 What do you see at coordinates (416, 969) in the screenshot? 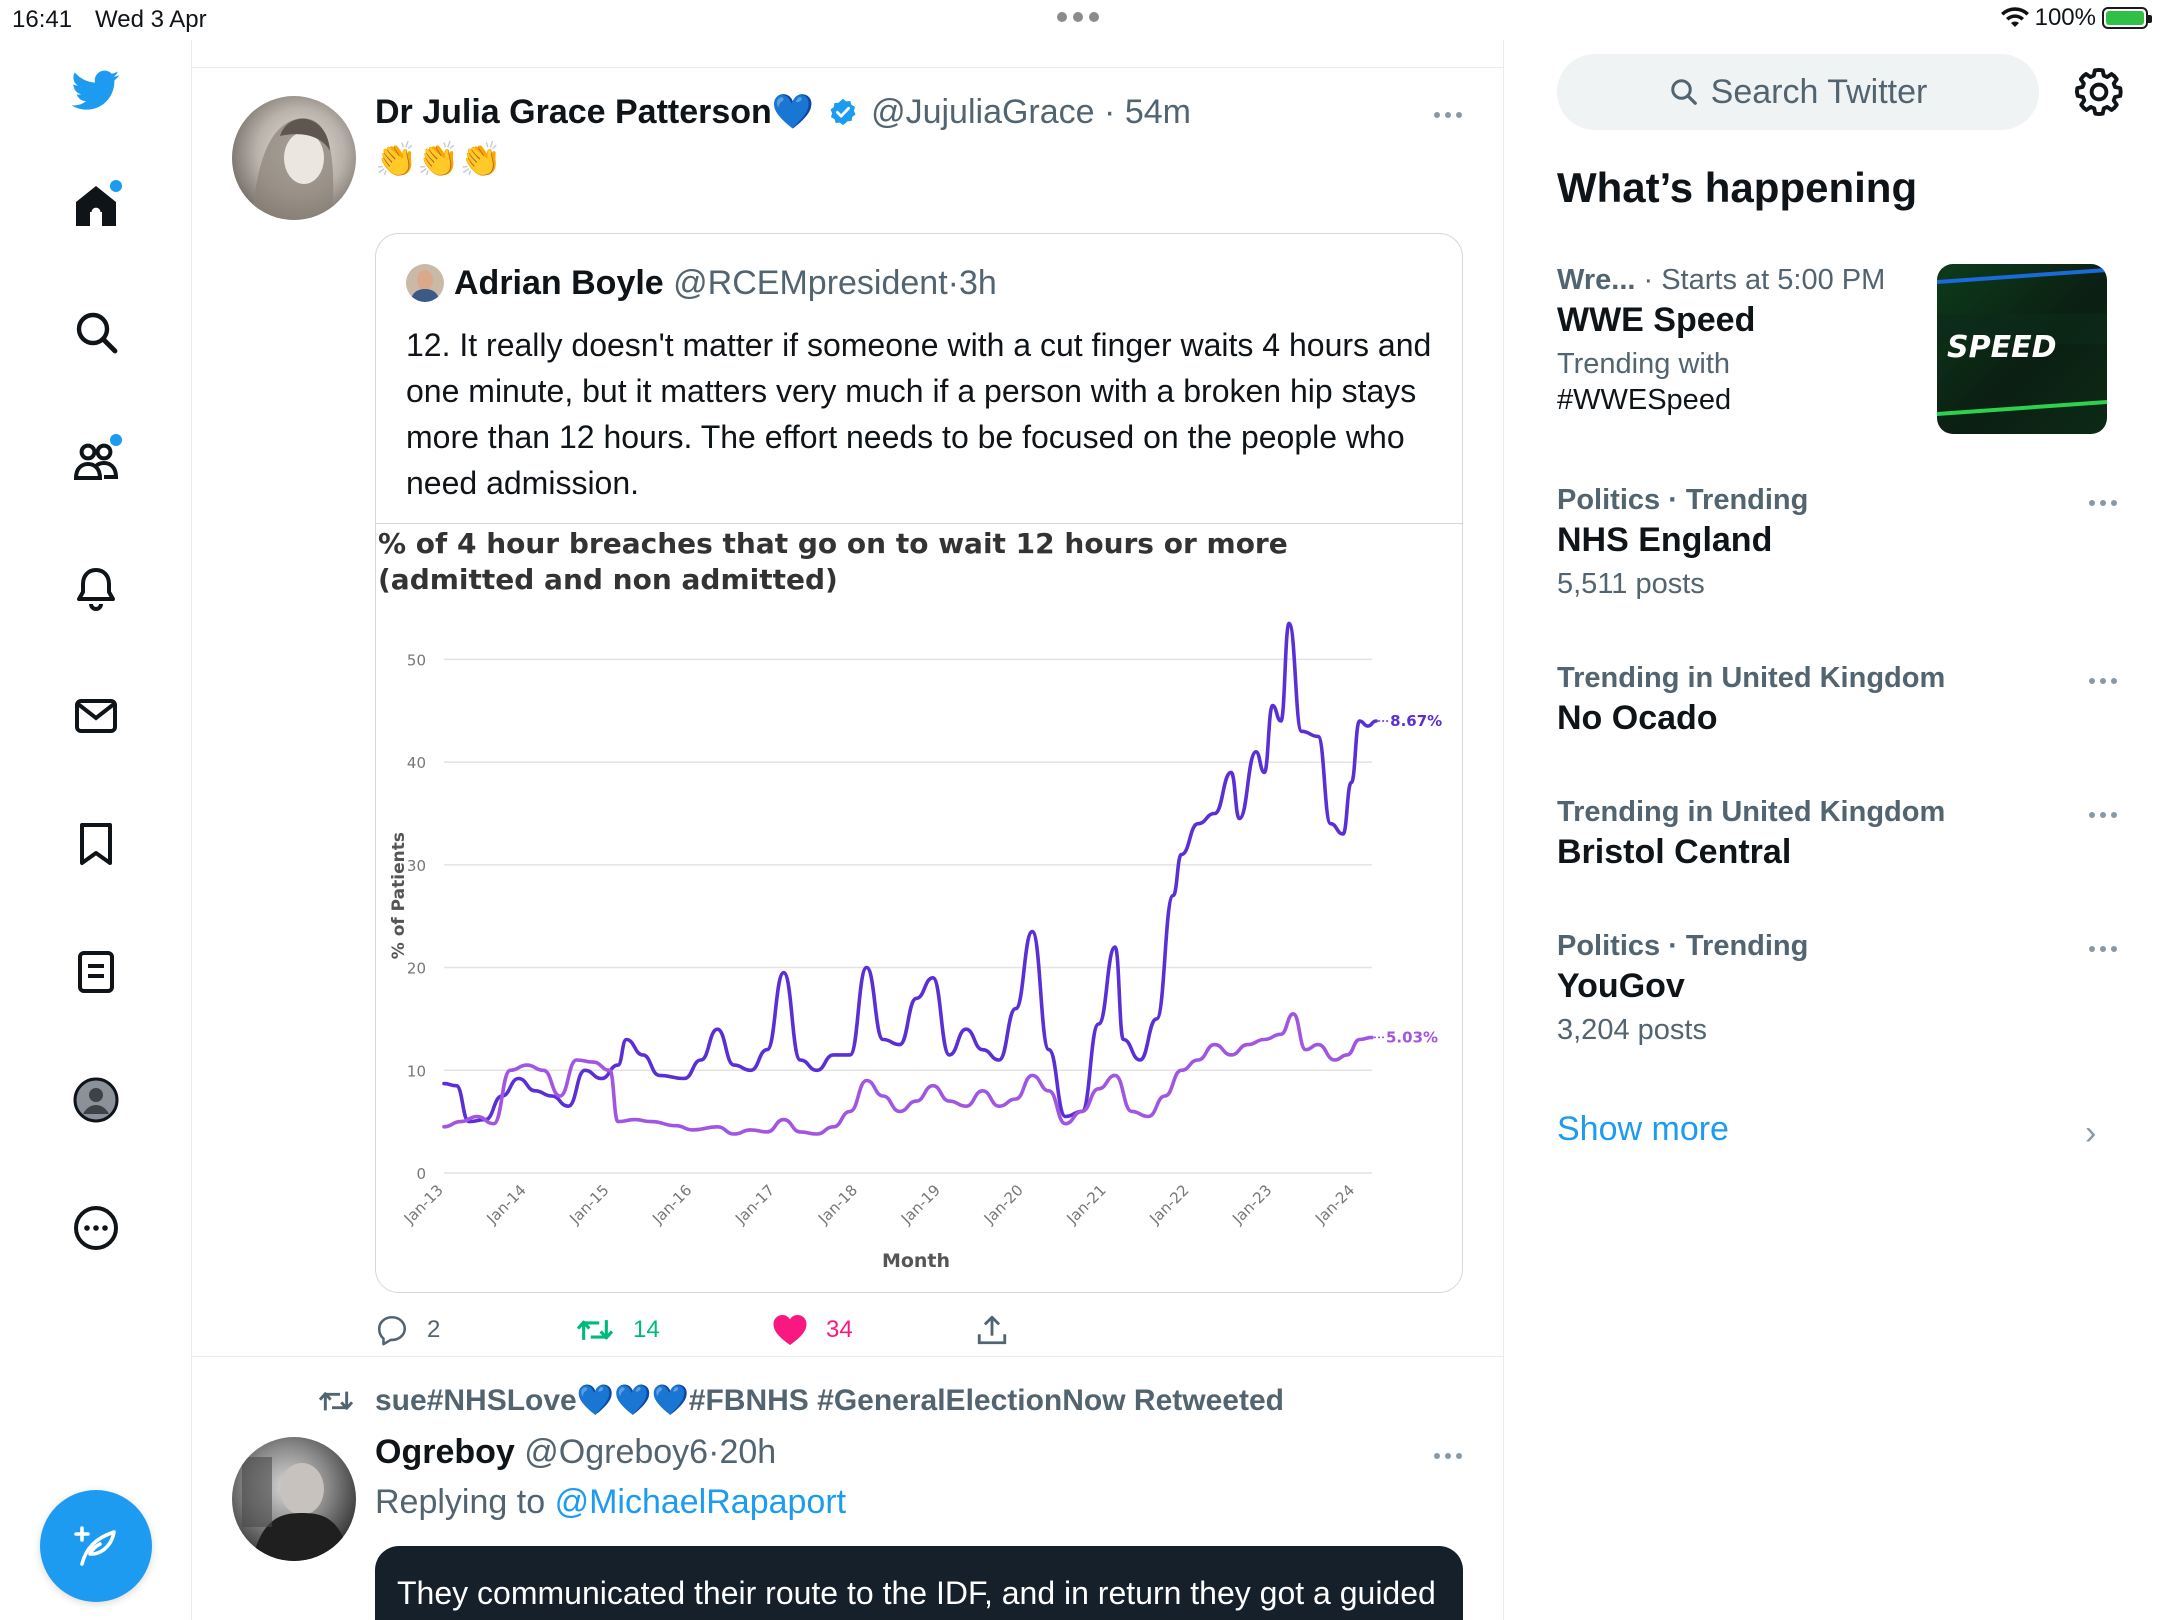
I see `y-tick-label: 20` at bounding box center [416, 969].